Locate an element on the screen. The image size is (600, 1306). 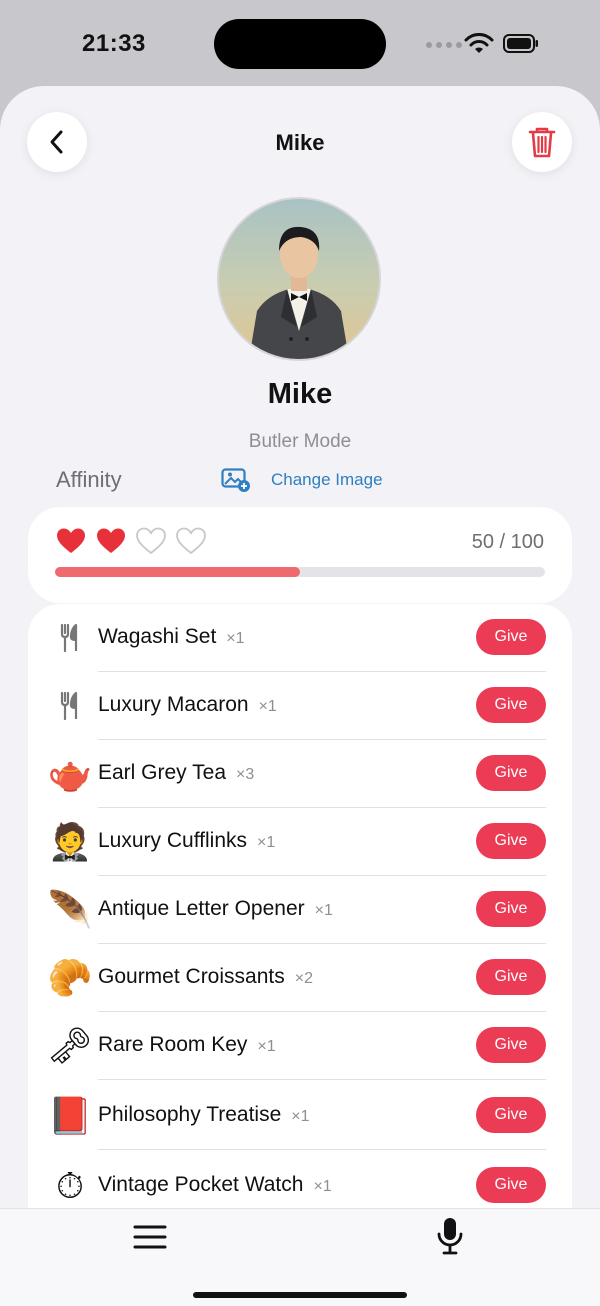
trash-icon is located at coordinates (542, 142).